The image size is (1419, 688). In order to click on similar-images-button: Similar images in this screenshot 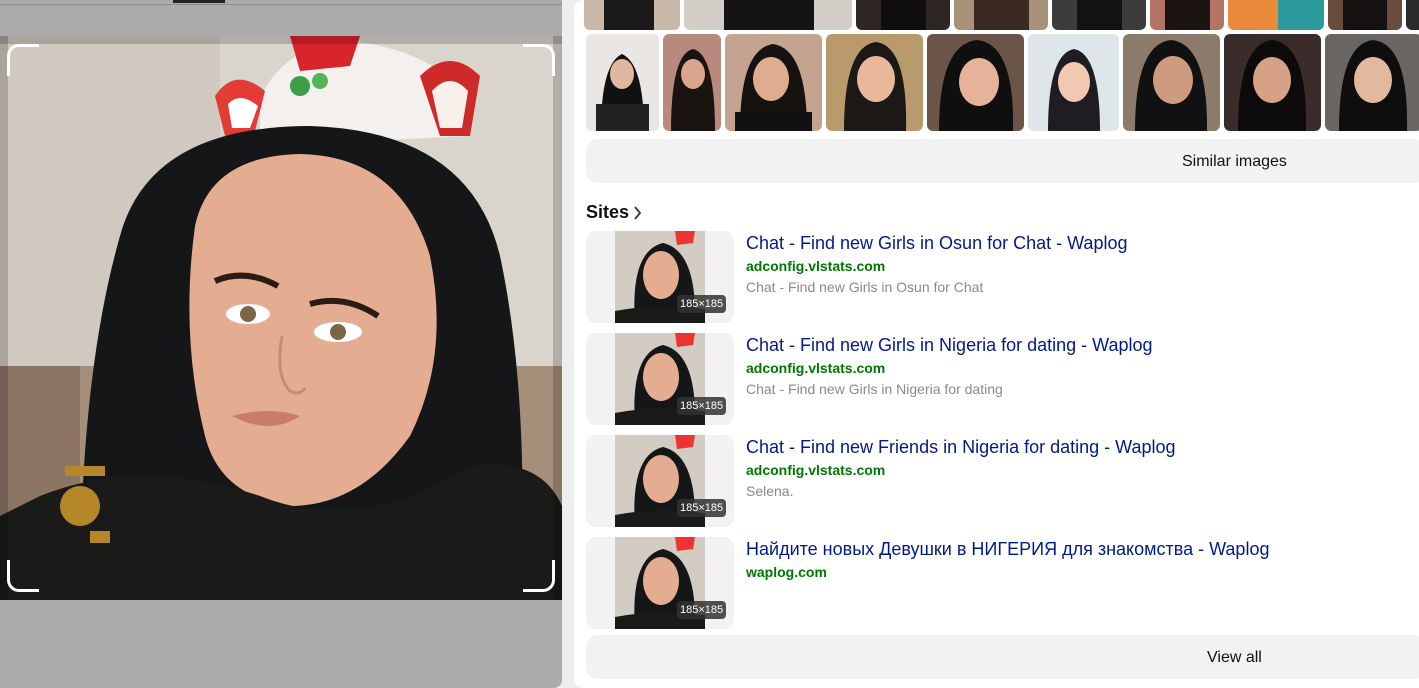, I will do `click(1002, 161)`.